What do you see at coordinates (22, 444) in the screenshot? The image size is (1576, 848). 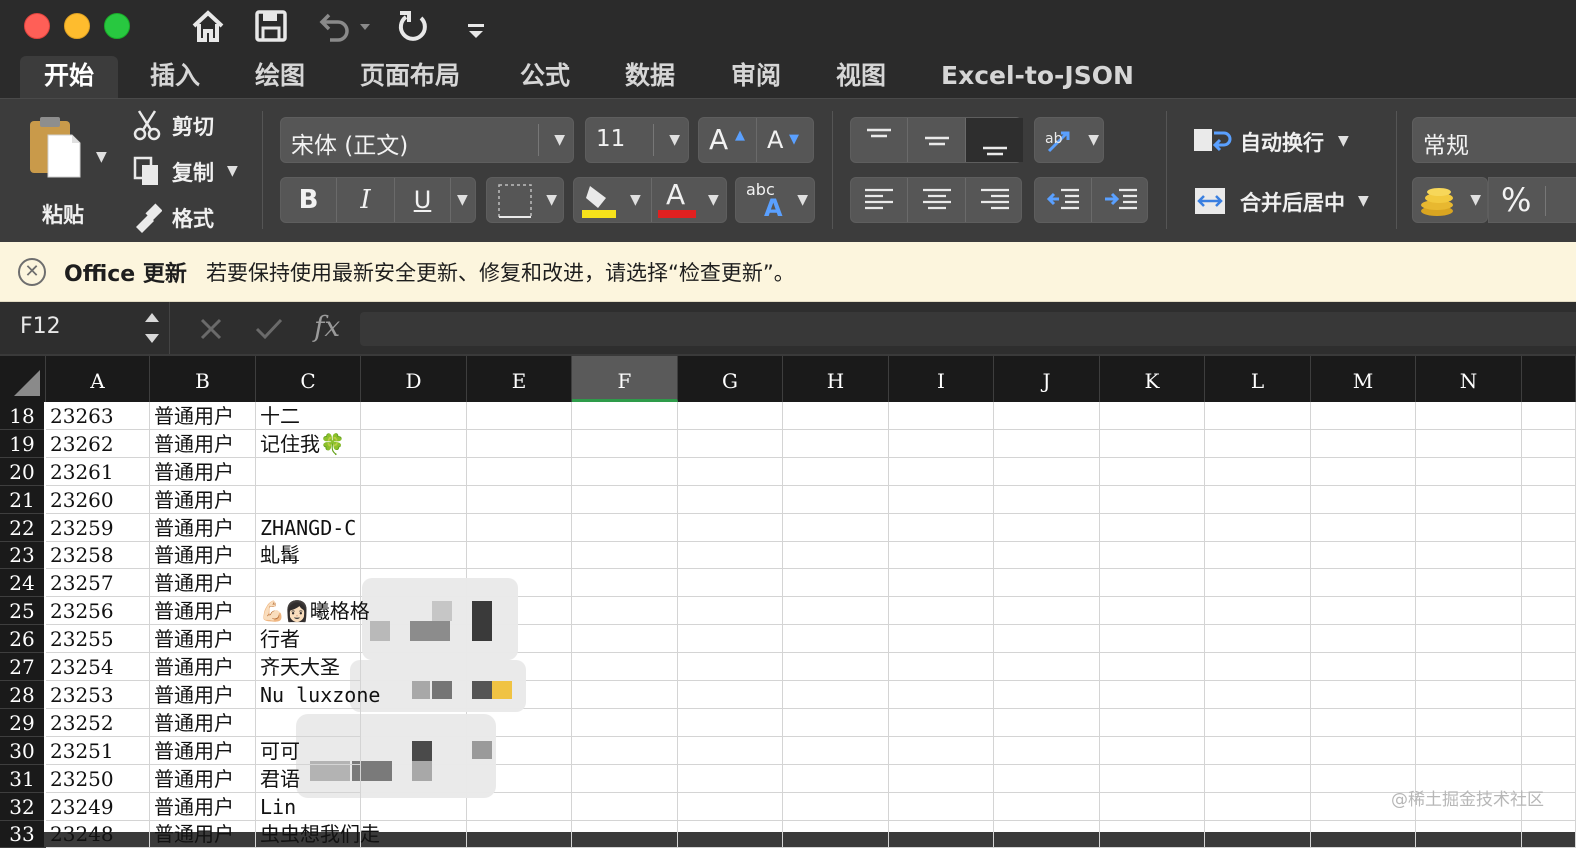 I see `row-header: 19` at bounding box center [22, 444].